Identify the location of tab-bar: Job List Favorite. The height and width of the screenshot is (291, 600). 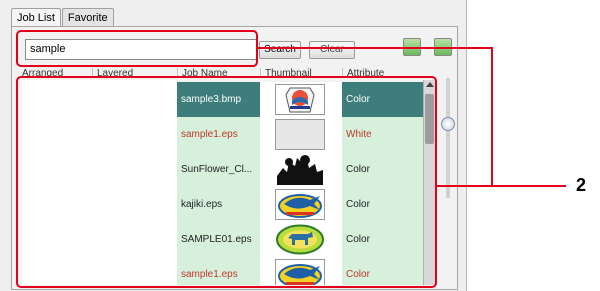
(63, 17).